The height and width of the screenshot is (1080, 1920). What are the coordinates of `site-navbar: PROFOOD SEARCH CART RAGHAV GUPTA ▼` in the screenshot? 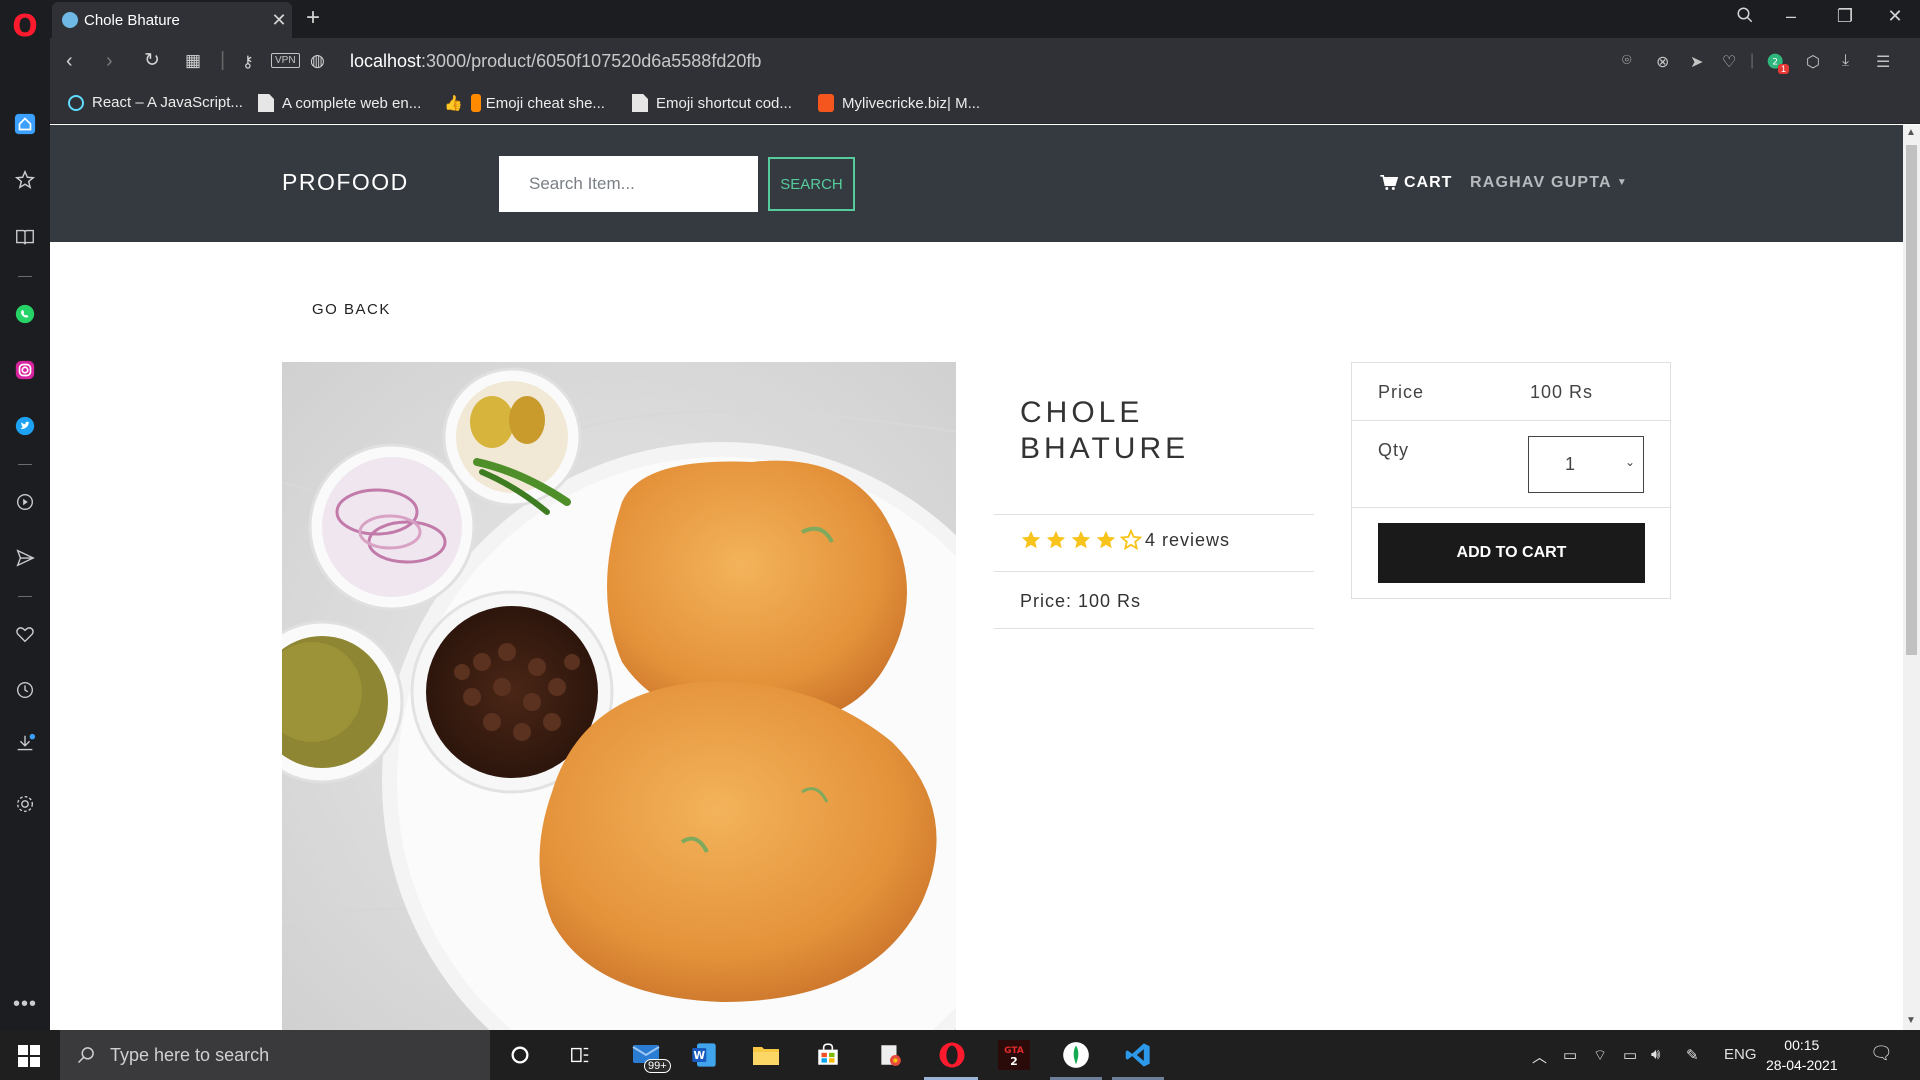 It's located at (976, 183).